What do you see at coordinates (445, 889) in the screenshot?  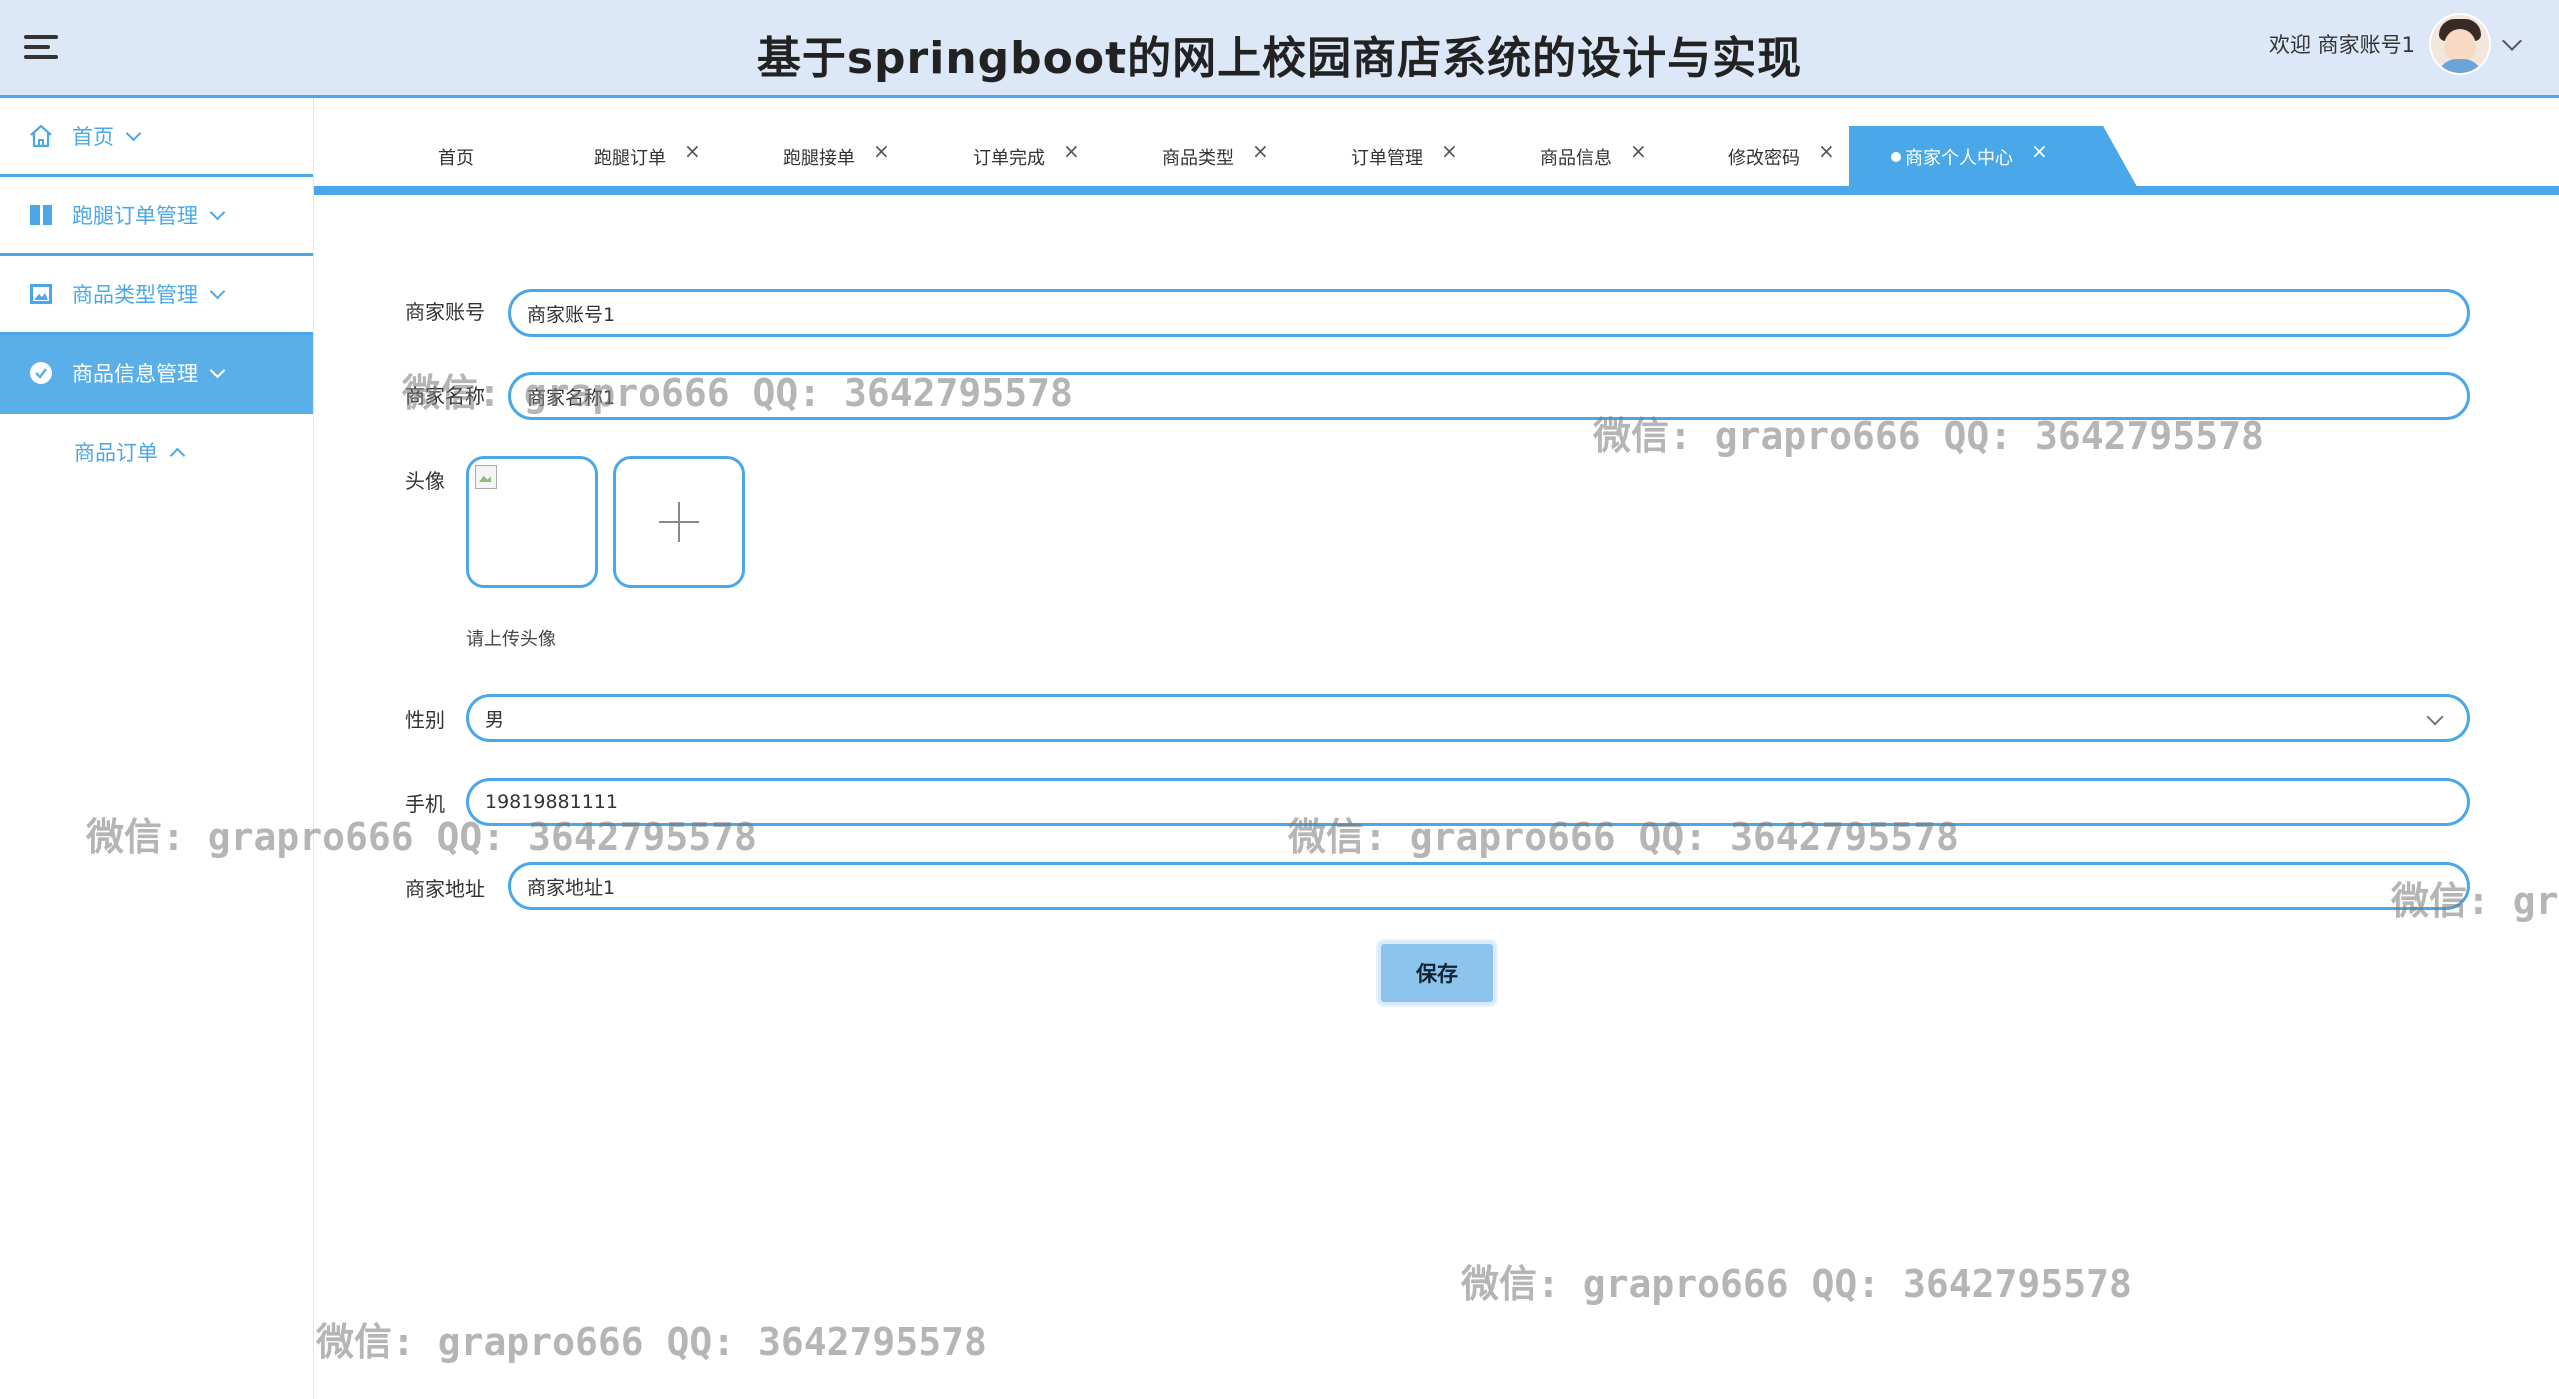 I see `address-label: 商家地址` at bounding box center [445, 889].